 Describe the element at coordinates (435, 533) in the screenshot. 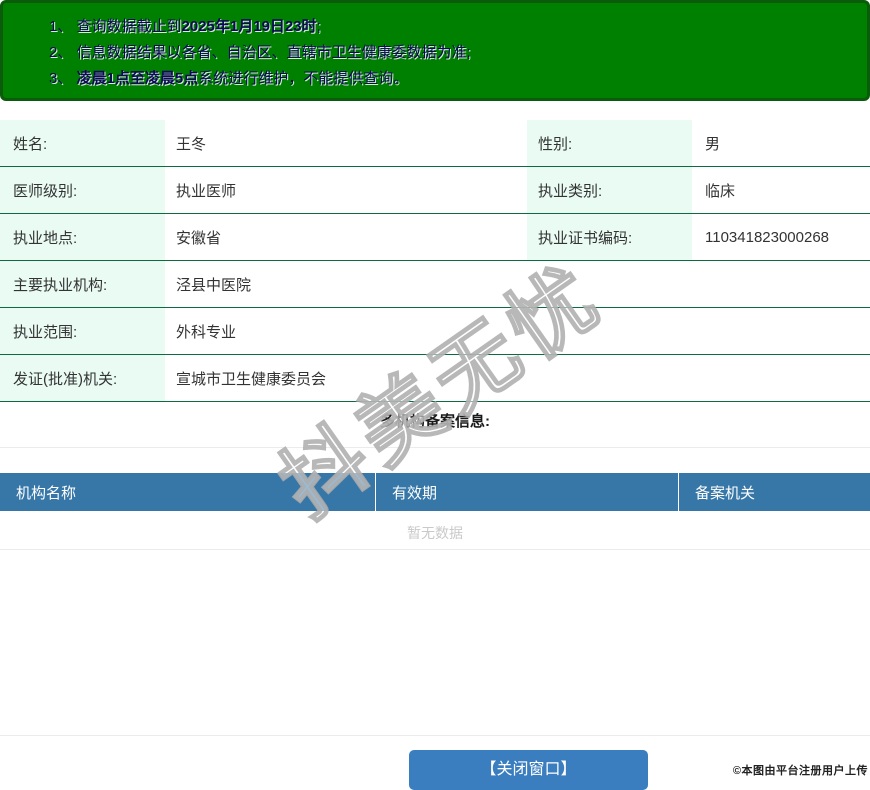

I see `empty-data-text: 暂无数据` at that location.